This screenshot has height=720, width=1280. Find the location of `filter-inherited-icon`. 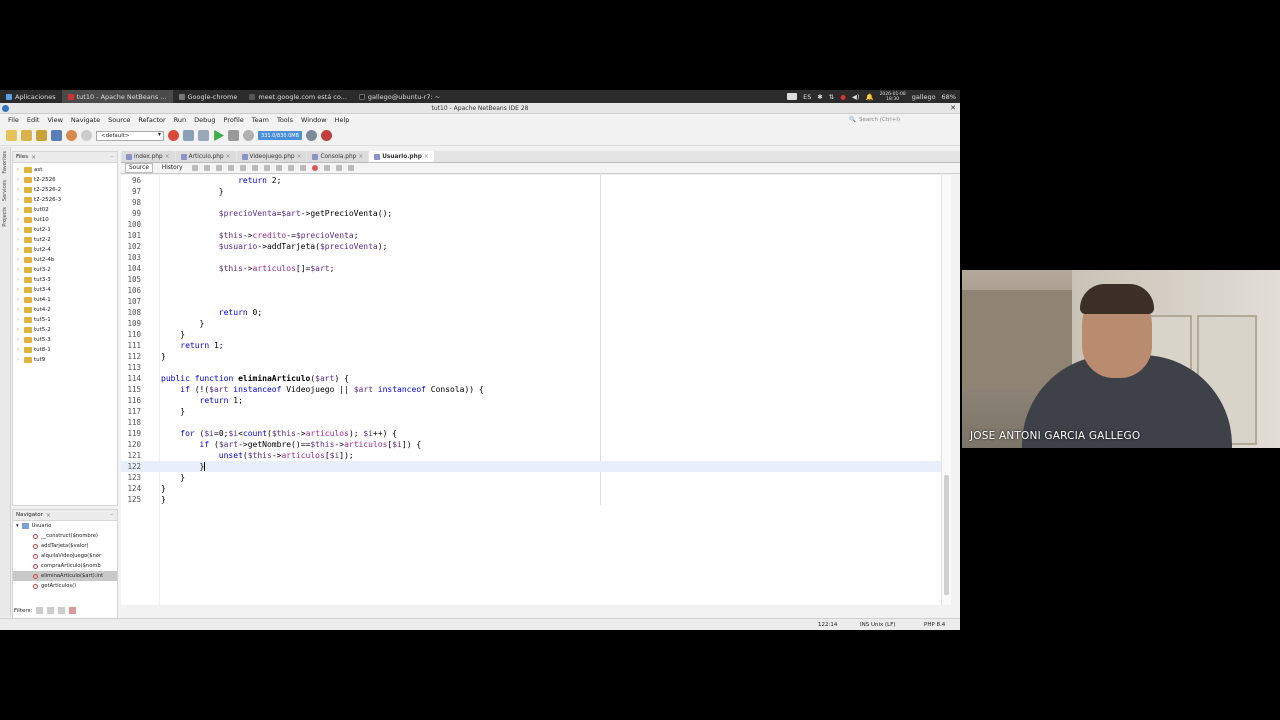

filter-inherited-icon is located at coordinates (73, 610).